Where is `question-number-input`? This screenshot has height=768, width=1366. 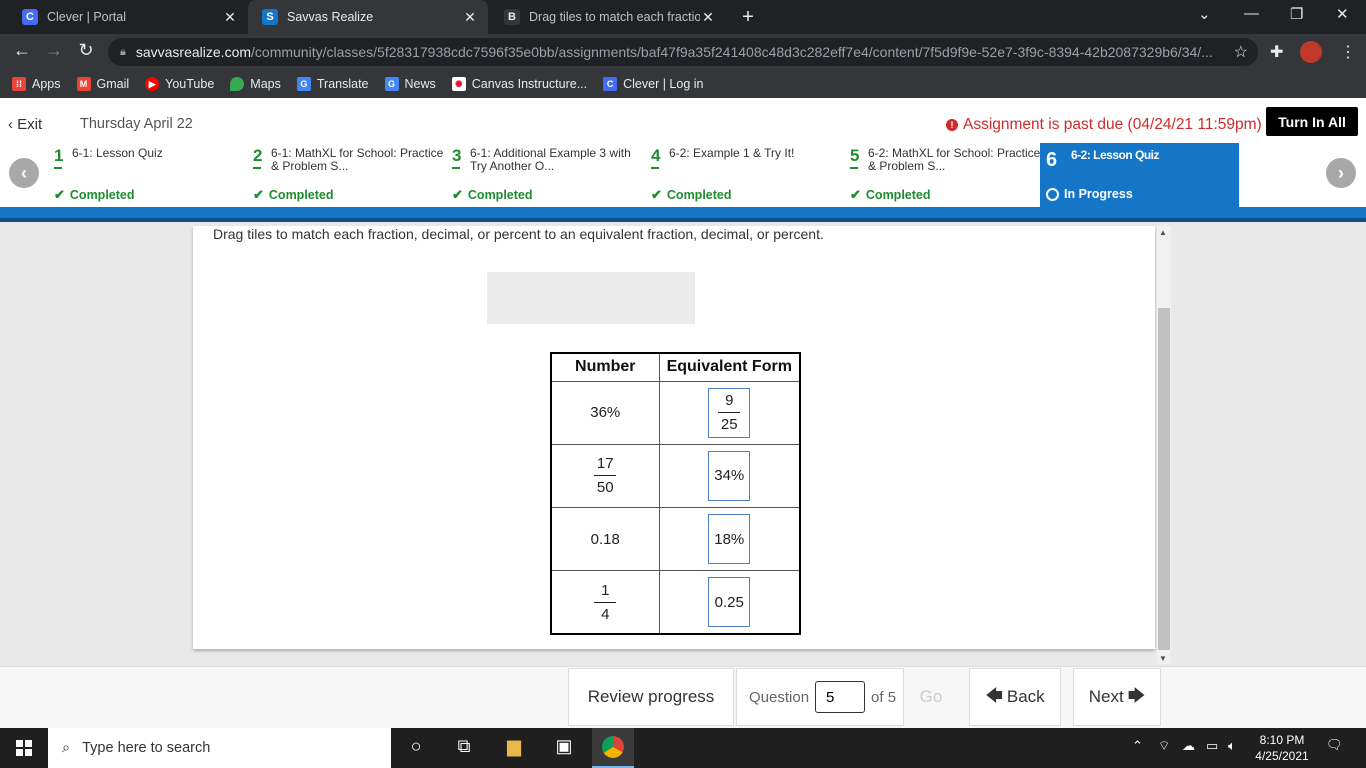 question-number-input is located at coordinates (840, 697).